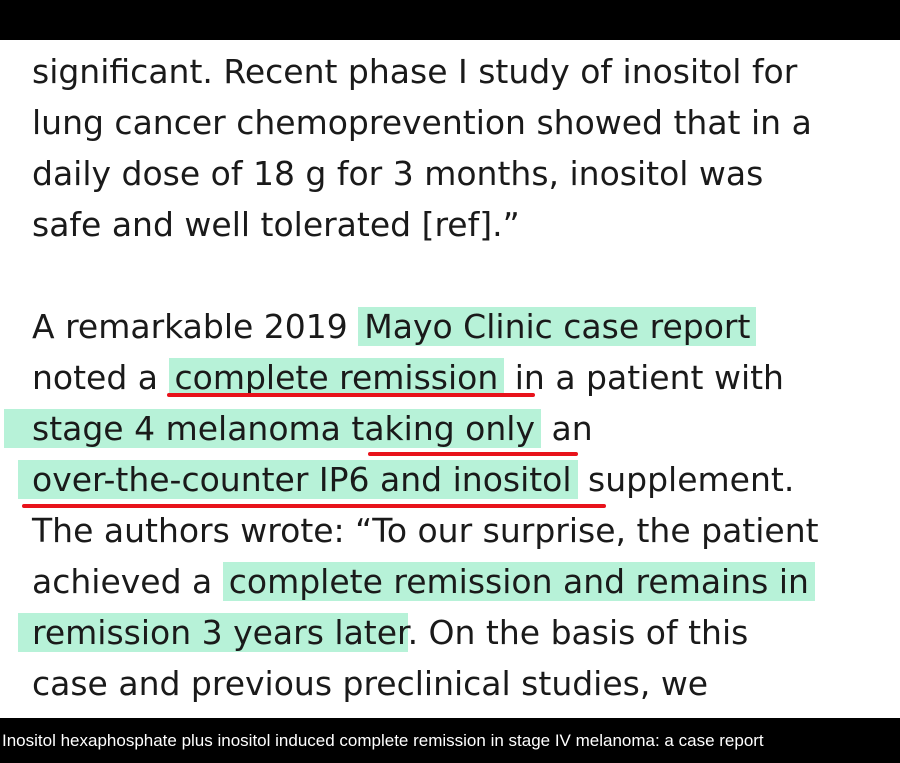  I want to click on red-underline-taking-only, so click(473, 454).